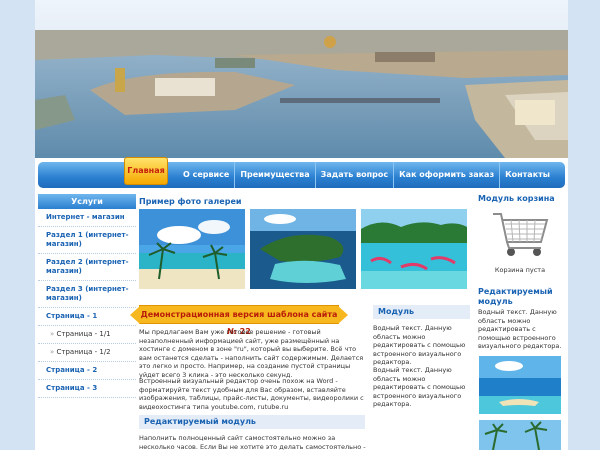  What do you see at coordinates (87, 389) in the screenshot?
I see `menu-item-page-3: Страница - 3` at bounding box center [87, 389].